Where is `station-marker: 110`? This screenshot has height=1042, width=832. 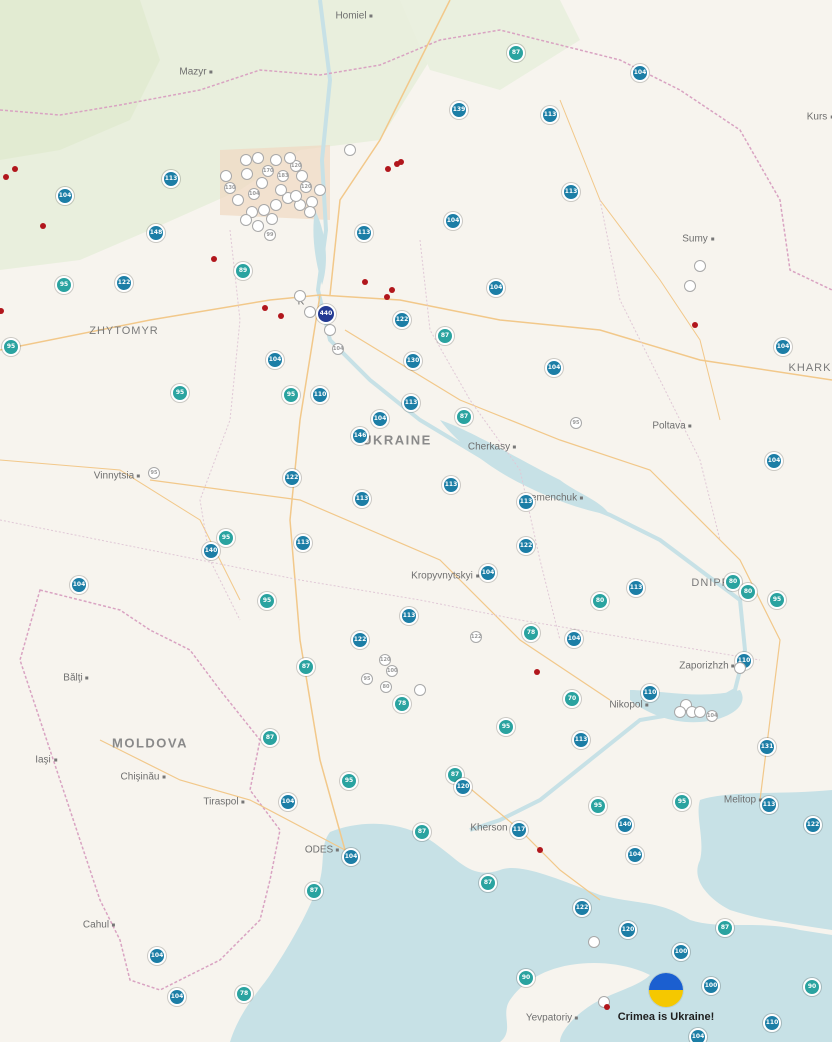 station-marker: 110 is located at coordinates (772, 1023).